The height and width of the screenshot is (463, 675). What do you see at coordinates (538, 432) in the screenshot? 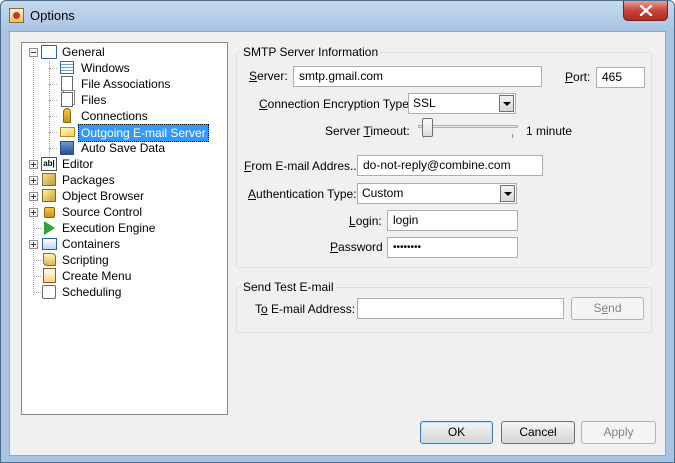
I see `cancel-button: Cancel` at bounding box center [538, 432].